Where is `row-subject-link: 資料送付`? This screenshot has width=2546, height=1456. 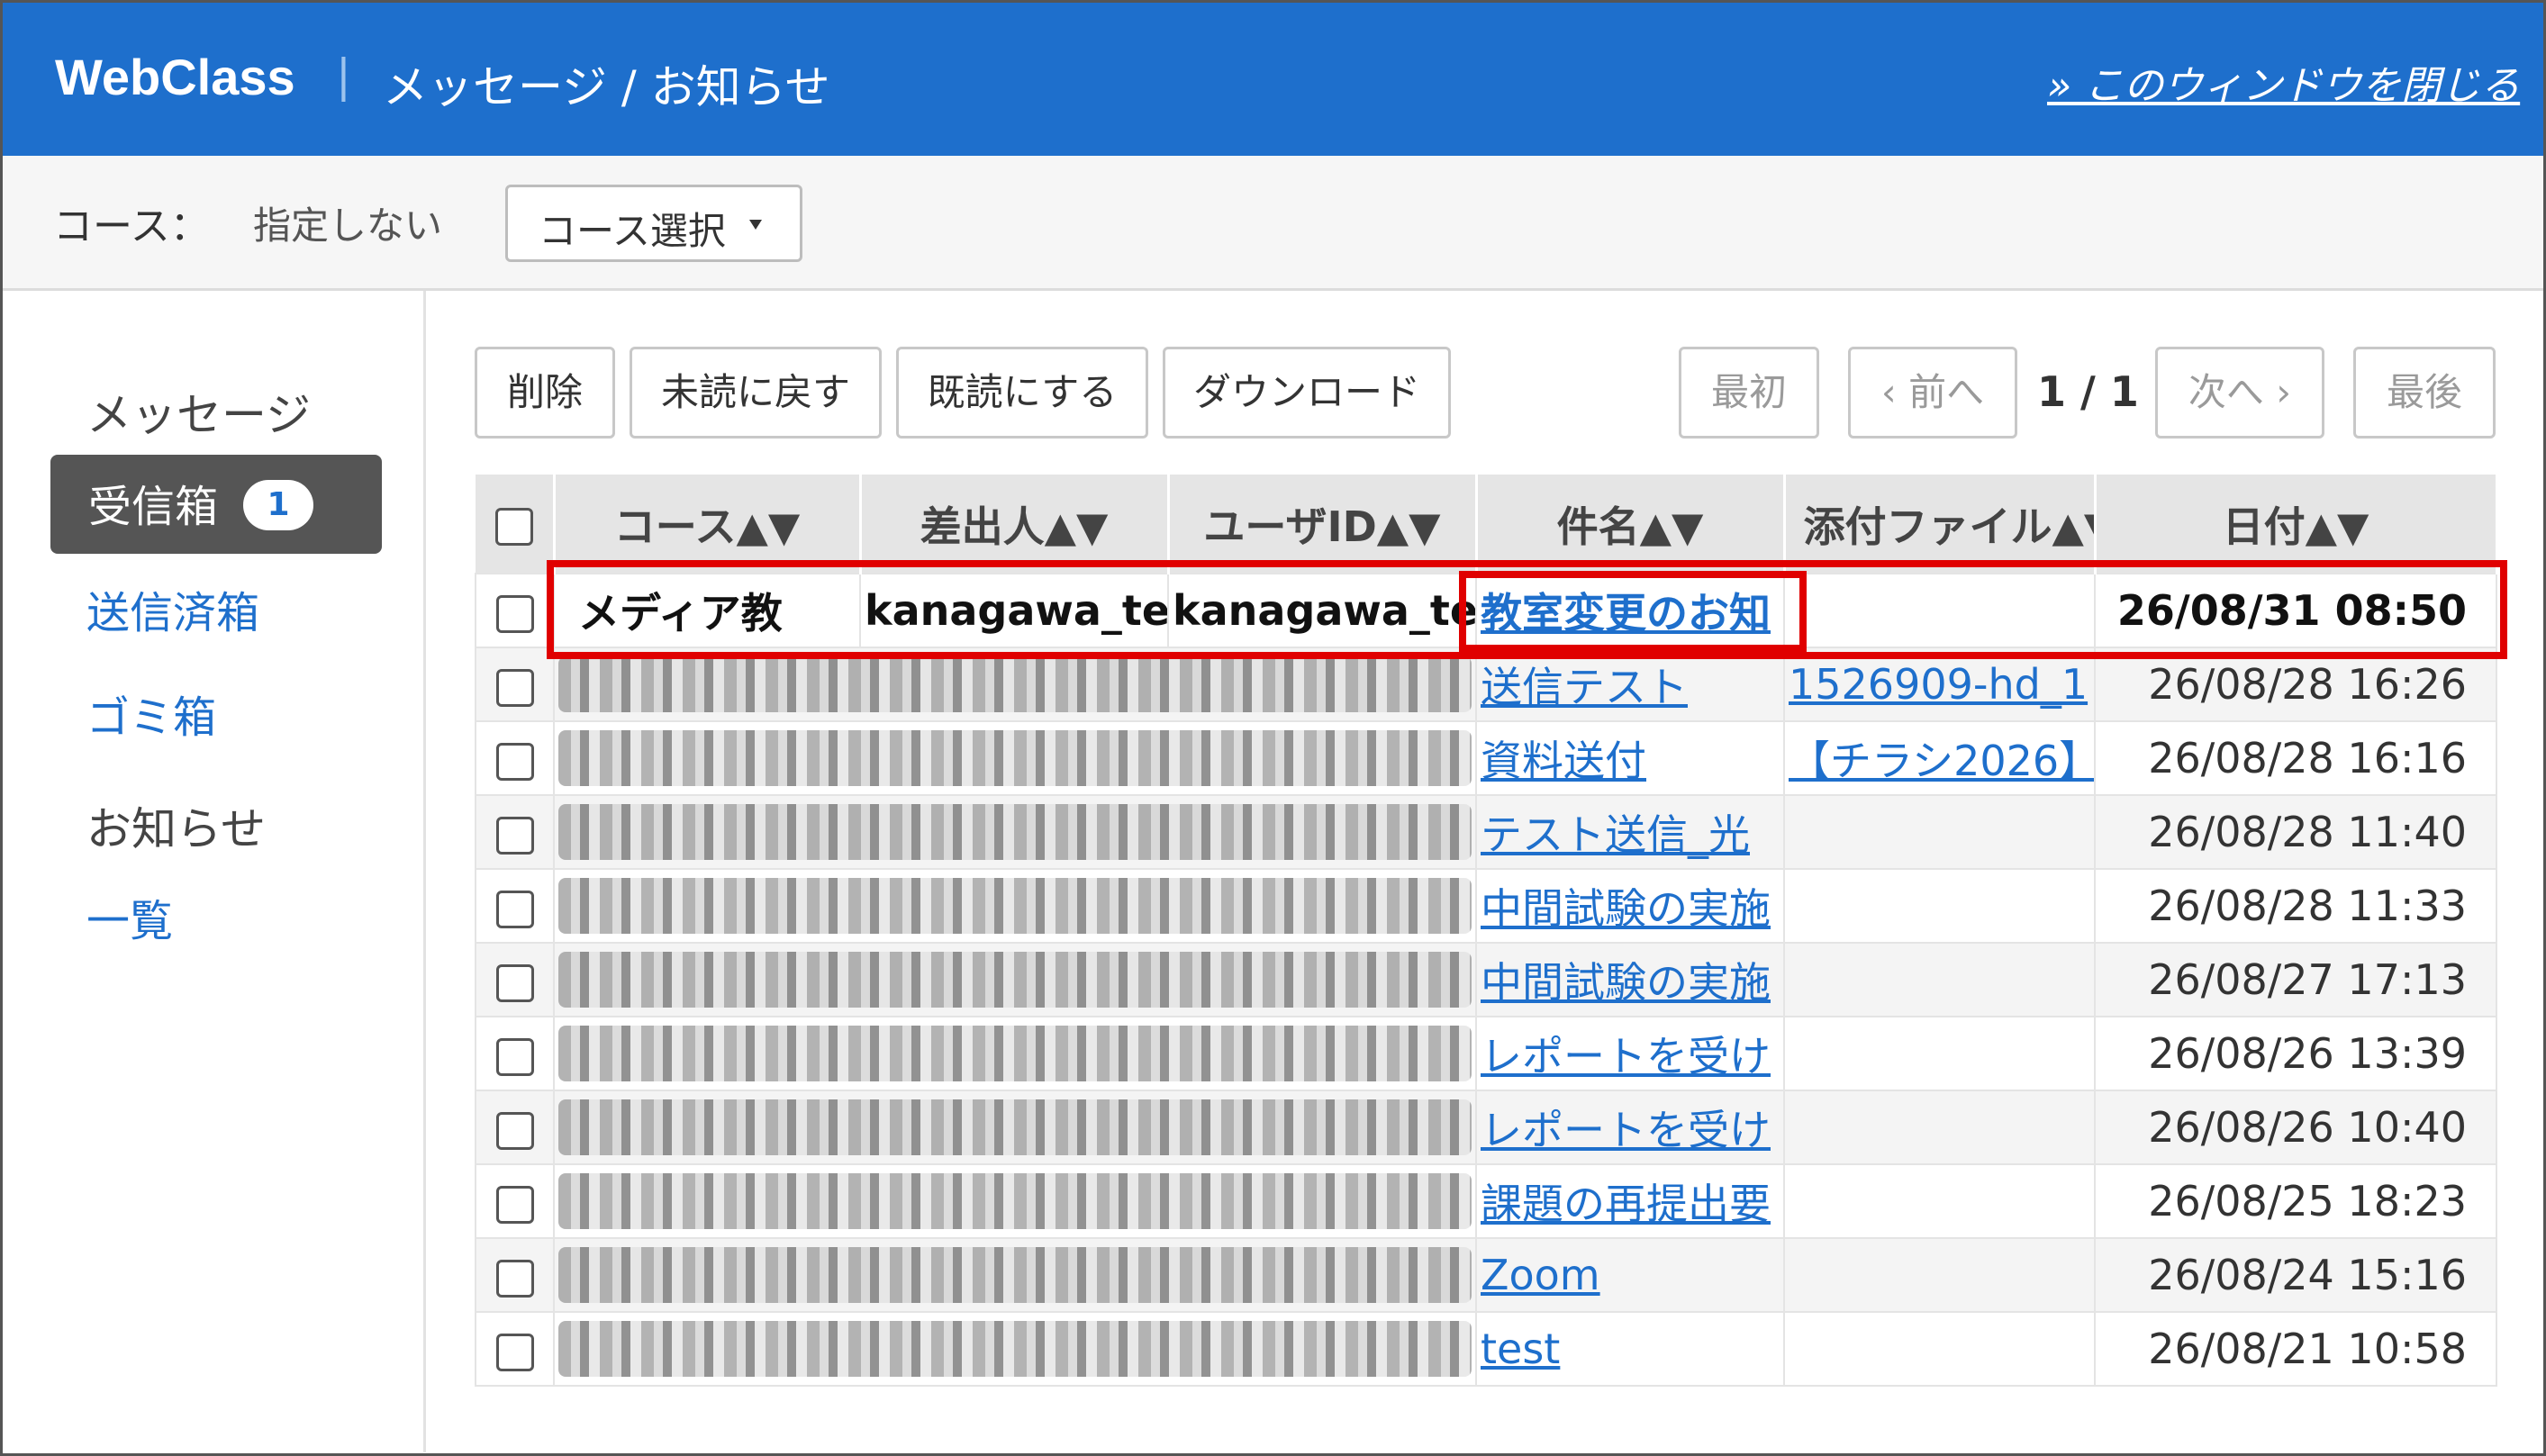
row-subject-link: 資料送付 is located at coordinates (1563, 761).